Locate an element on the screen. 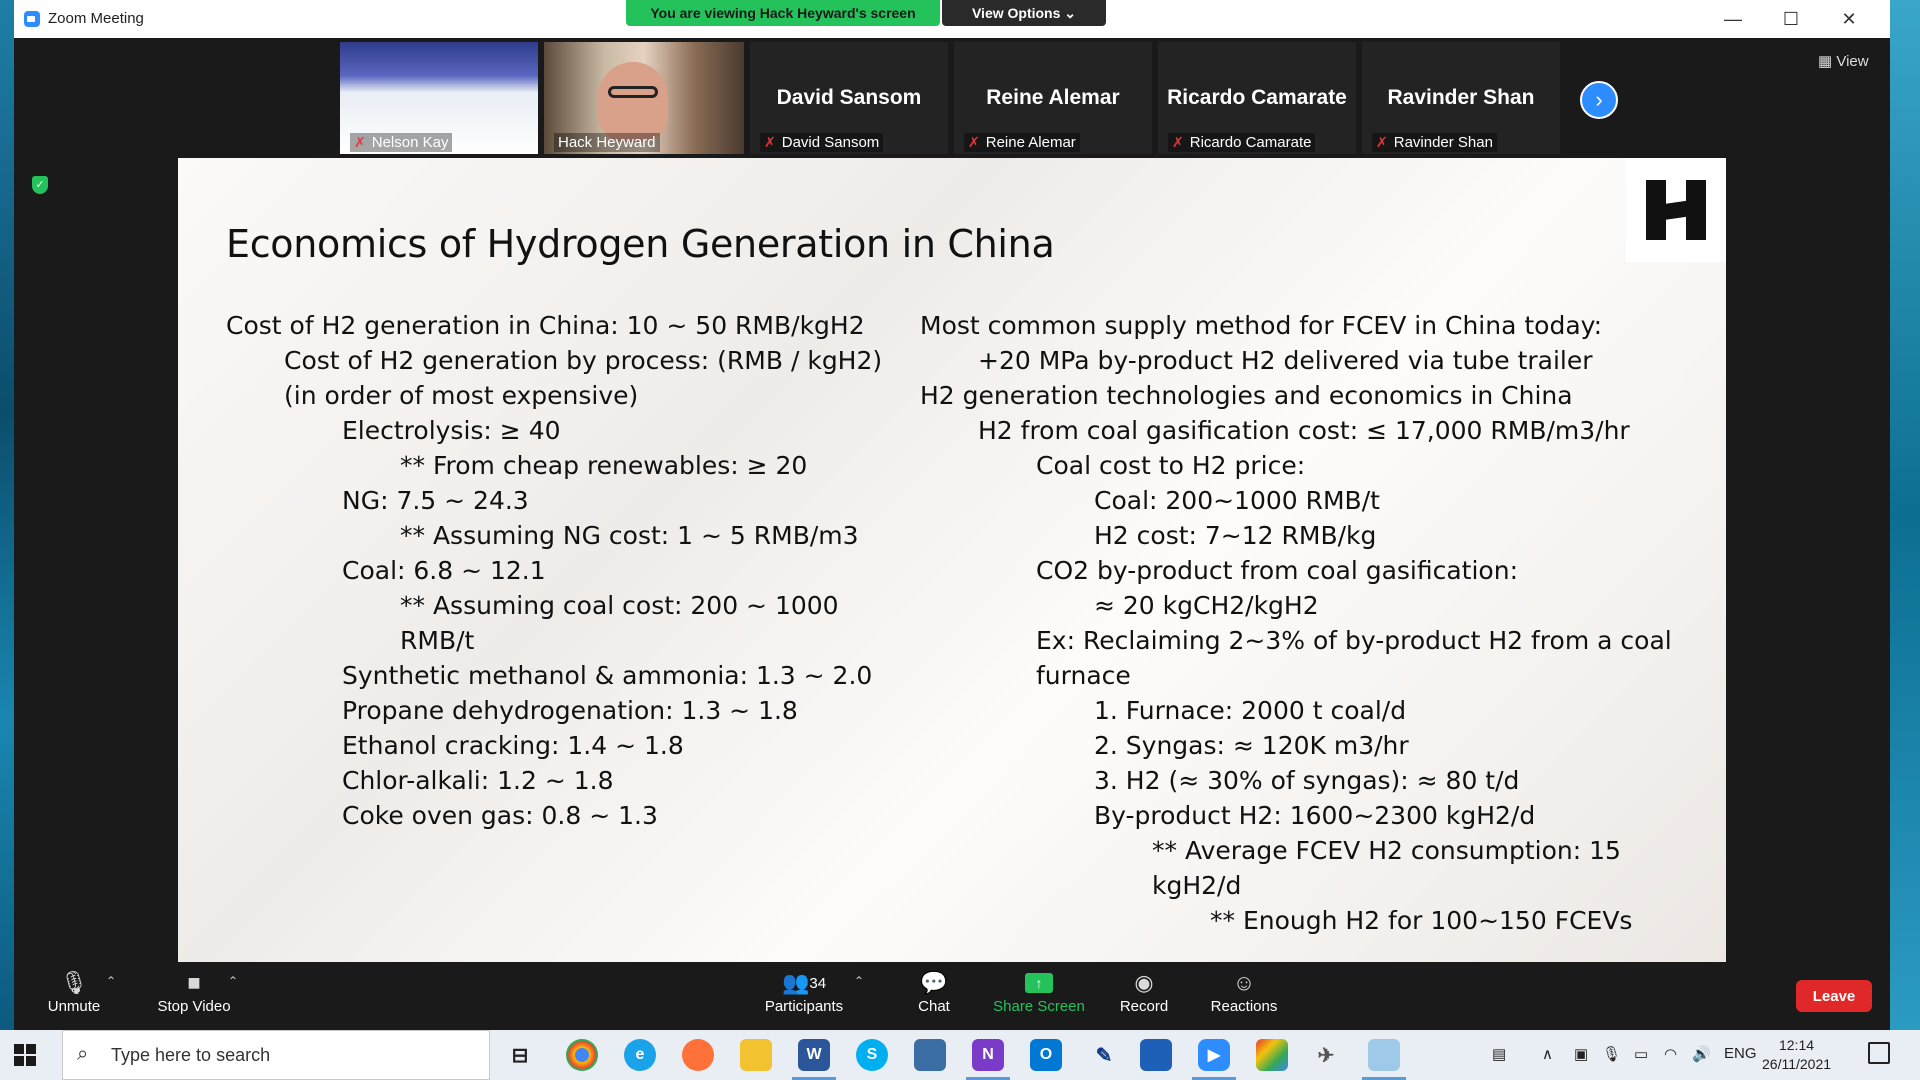  participants-button: 👥 34 Participants is located at coordinates (804, 991).